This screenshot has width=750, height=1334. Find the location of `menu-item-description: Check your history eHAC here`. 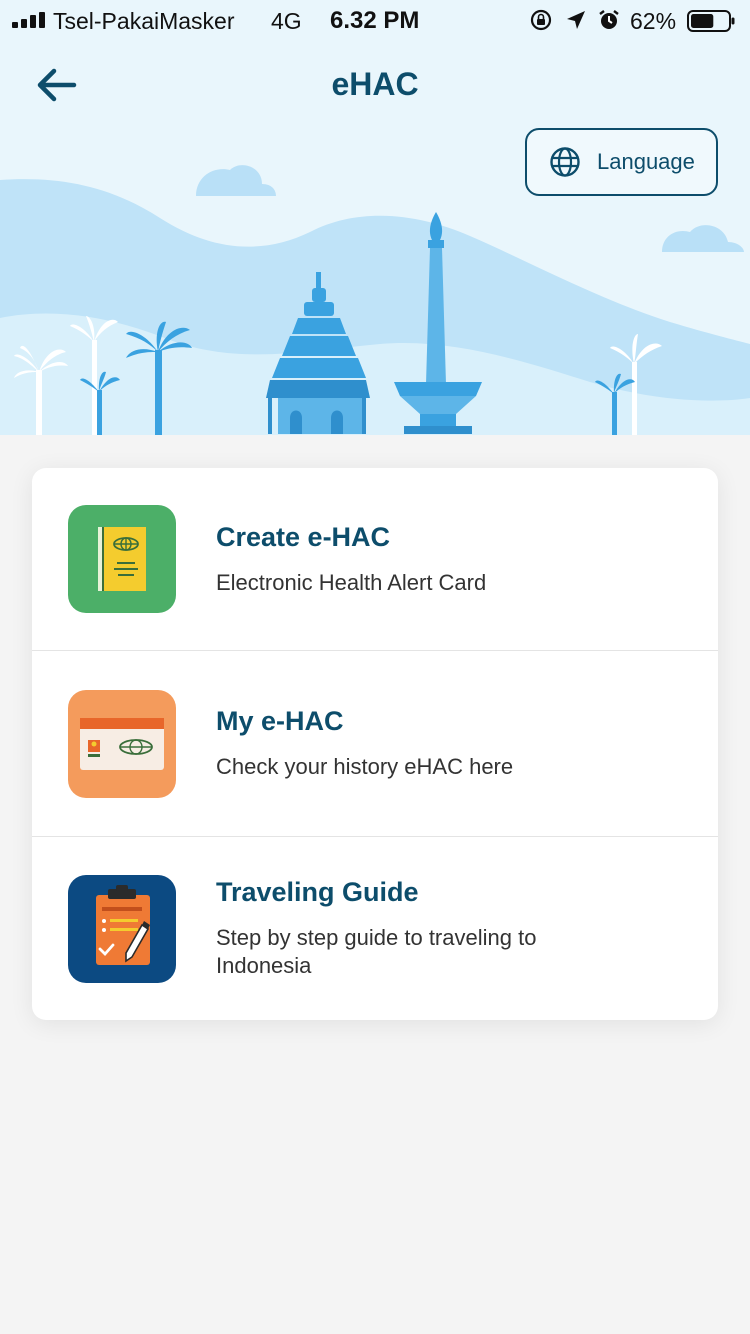

menu-item-description: Check your history eHAC here is located at coordinates (365, 766).